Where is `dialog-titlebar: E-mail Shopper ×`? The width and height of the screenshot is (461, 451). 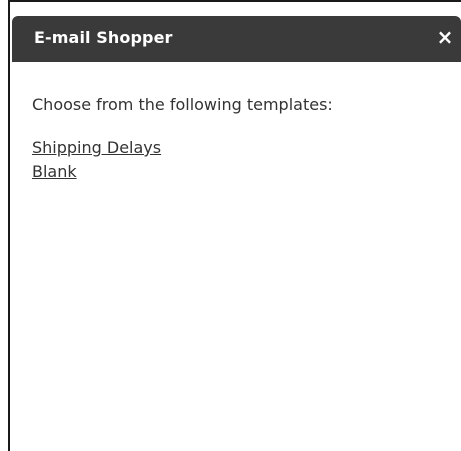
dialog-titlebar: E-mail Shopper × is located at coordinates (236, 39).